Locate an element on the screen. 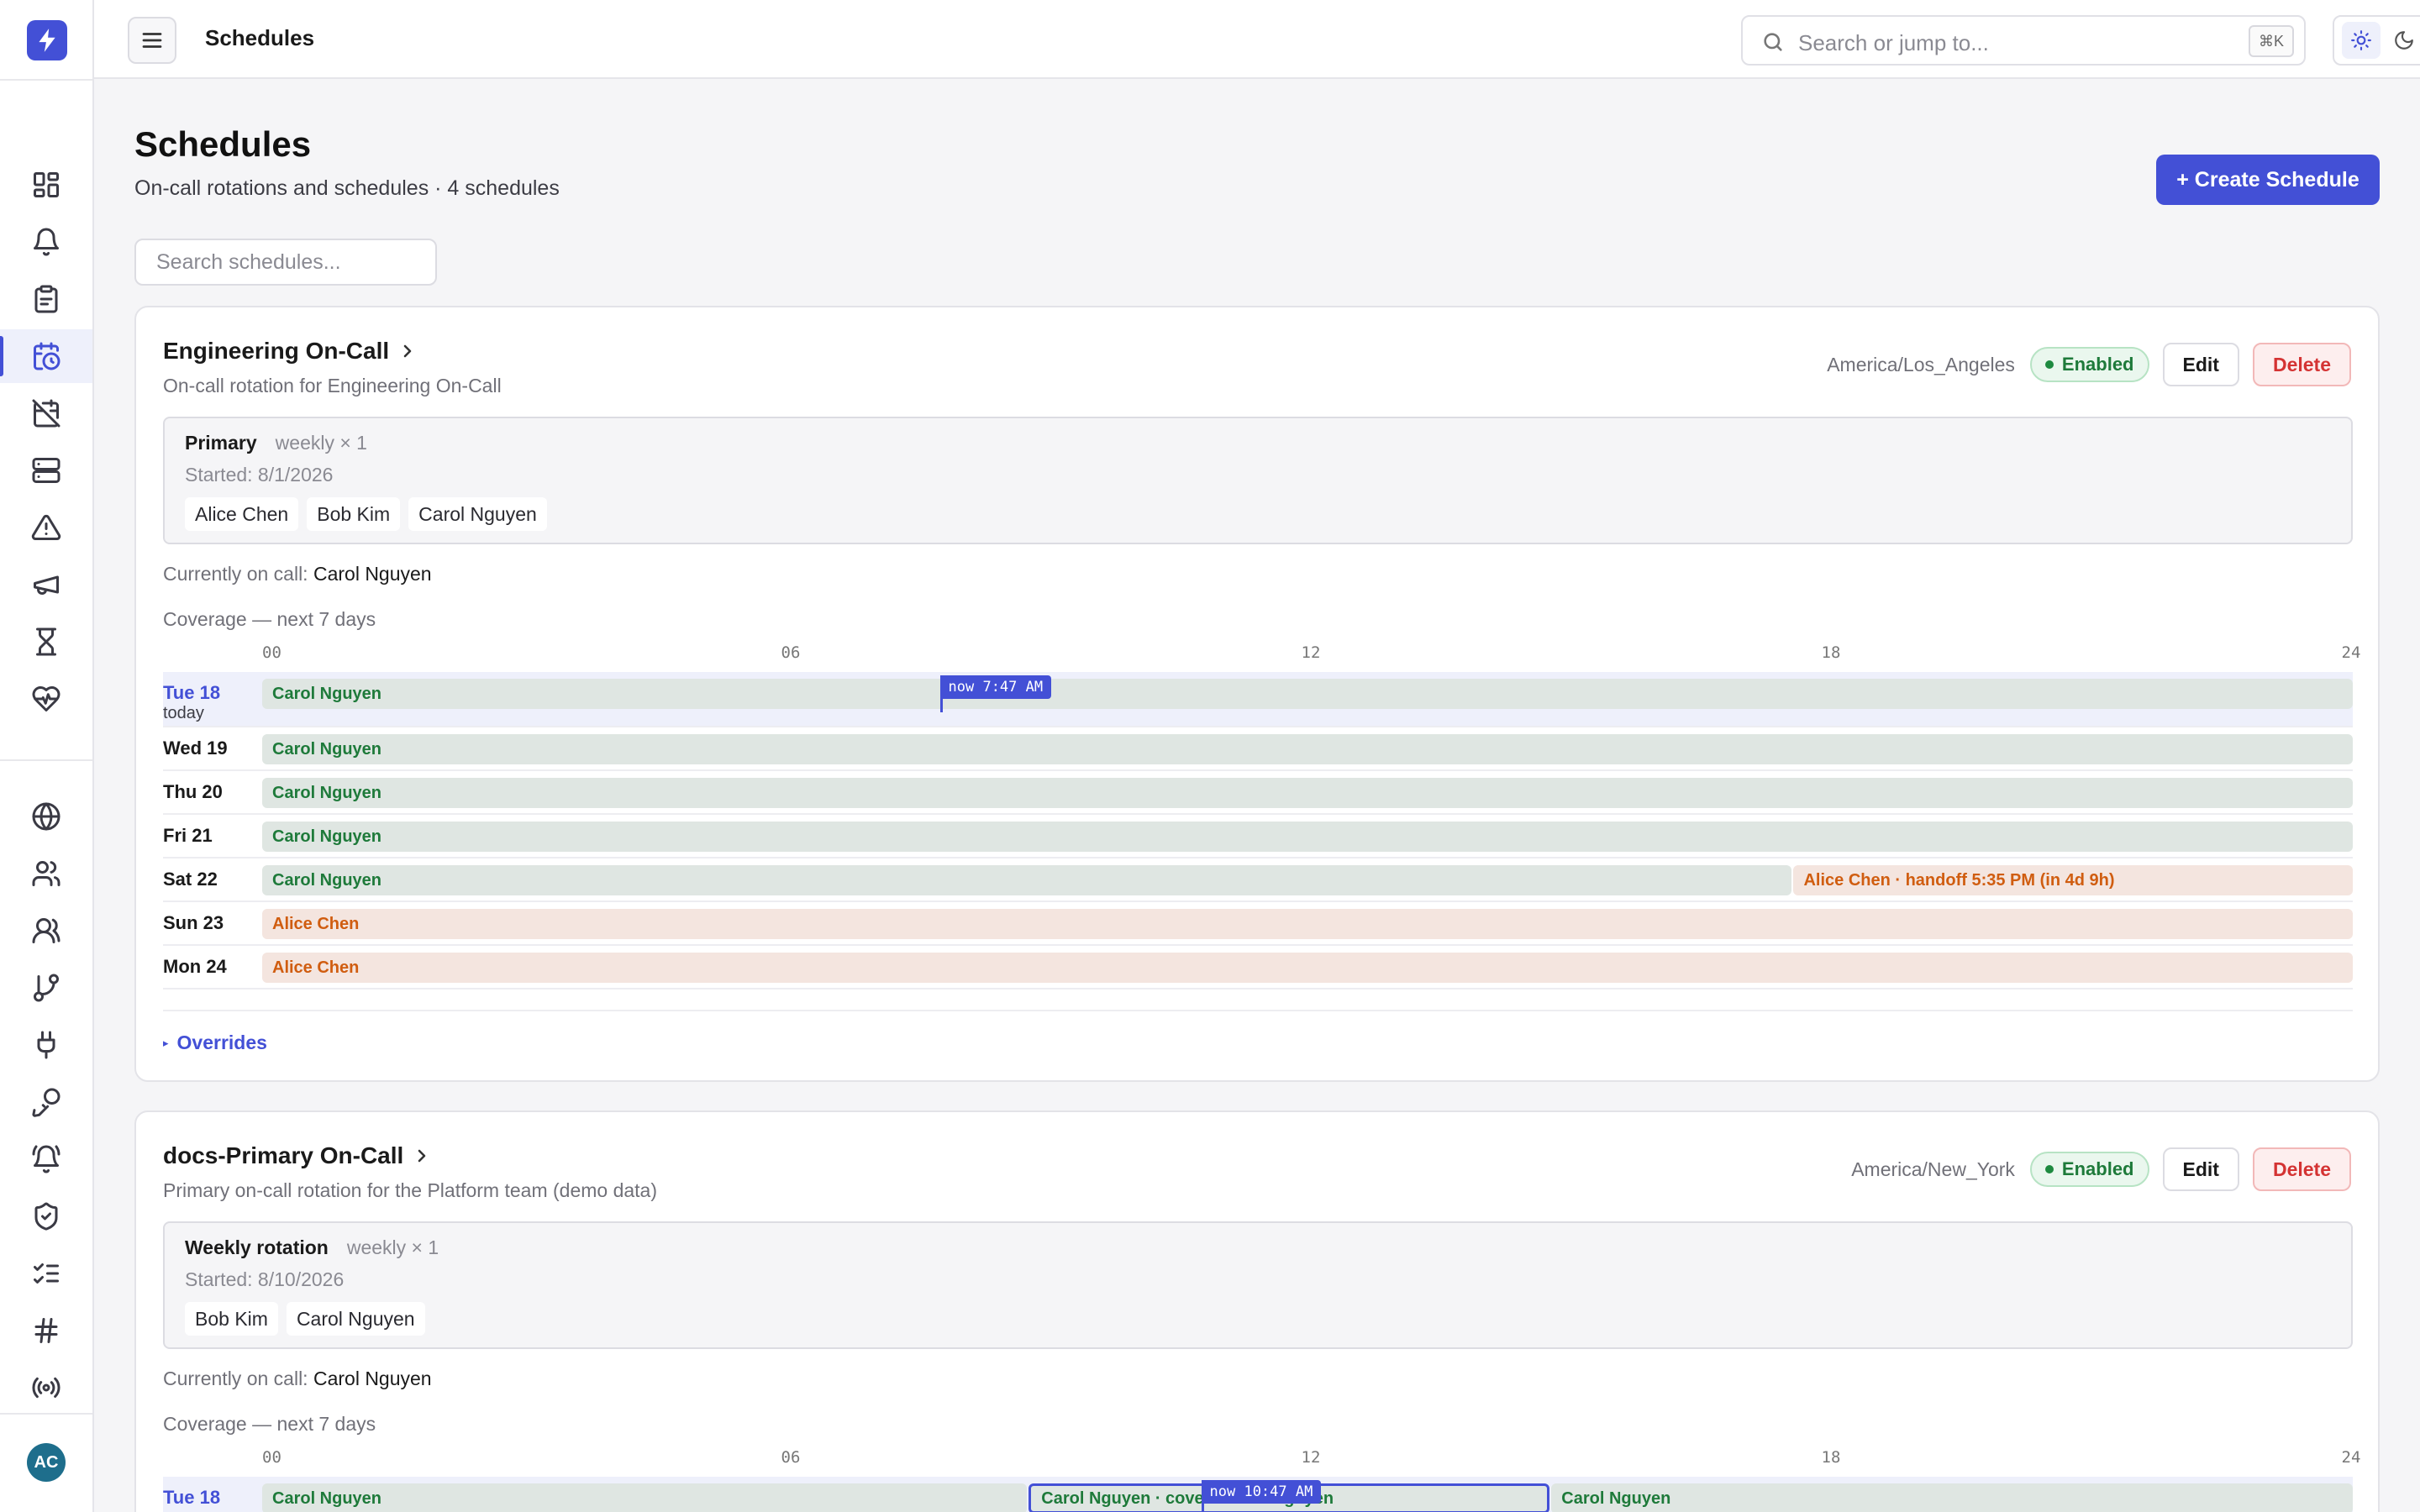  day-row: Wed 19 Carol Nguyen is located at coordinates (1258, 749).